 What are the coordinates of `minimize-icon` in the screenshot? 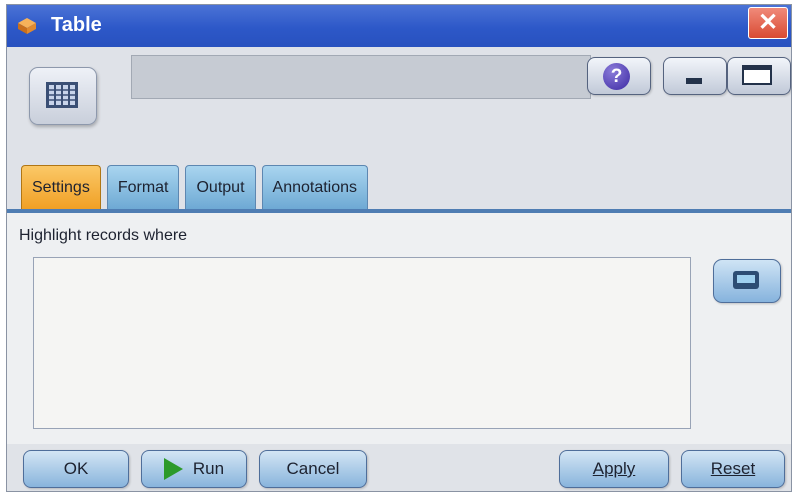 It's located at (694, 81).